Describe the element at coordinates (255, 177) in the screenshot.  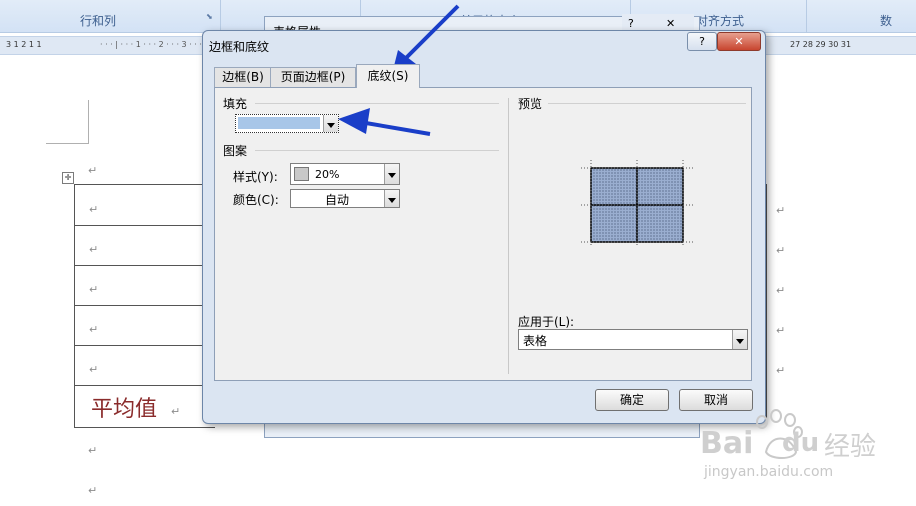
I see `style-label: 样式(Y):` at that location.